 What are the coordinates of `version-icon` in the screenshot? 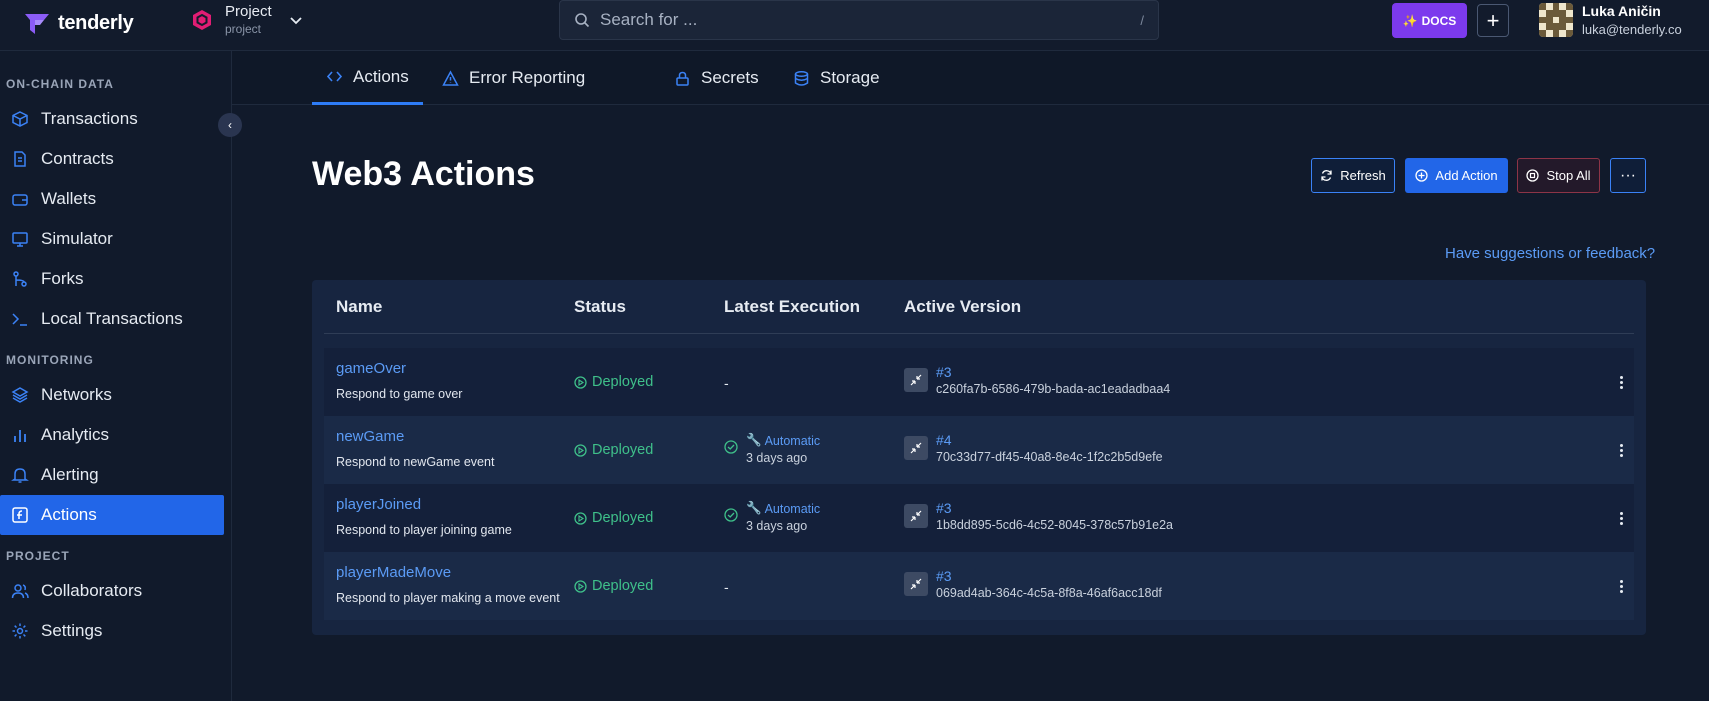 It's located at (916, 448).